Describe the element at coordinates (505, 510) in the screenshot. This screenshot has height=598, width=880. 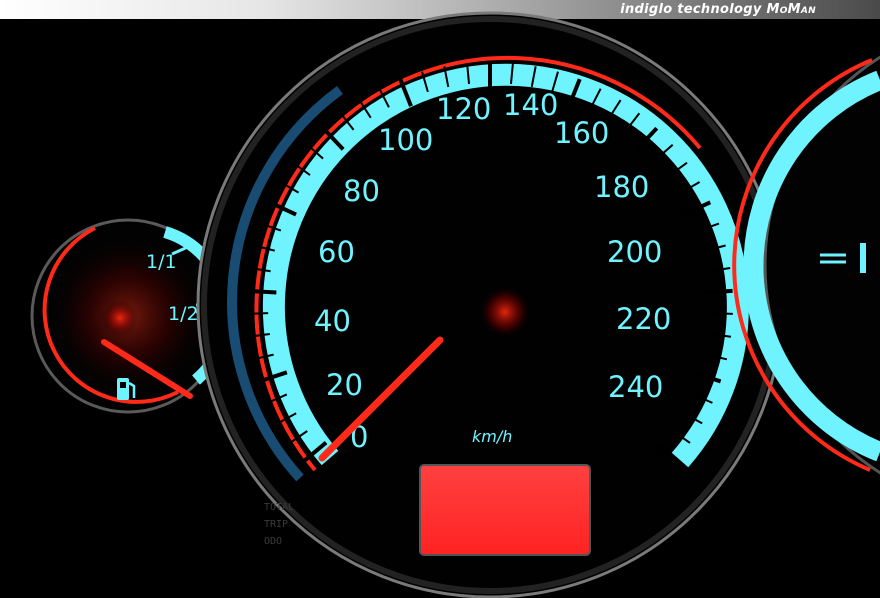
I see `trip-display` at that location.